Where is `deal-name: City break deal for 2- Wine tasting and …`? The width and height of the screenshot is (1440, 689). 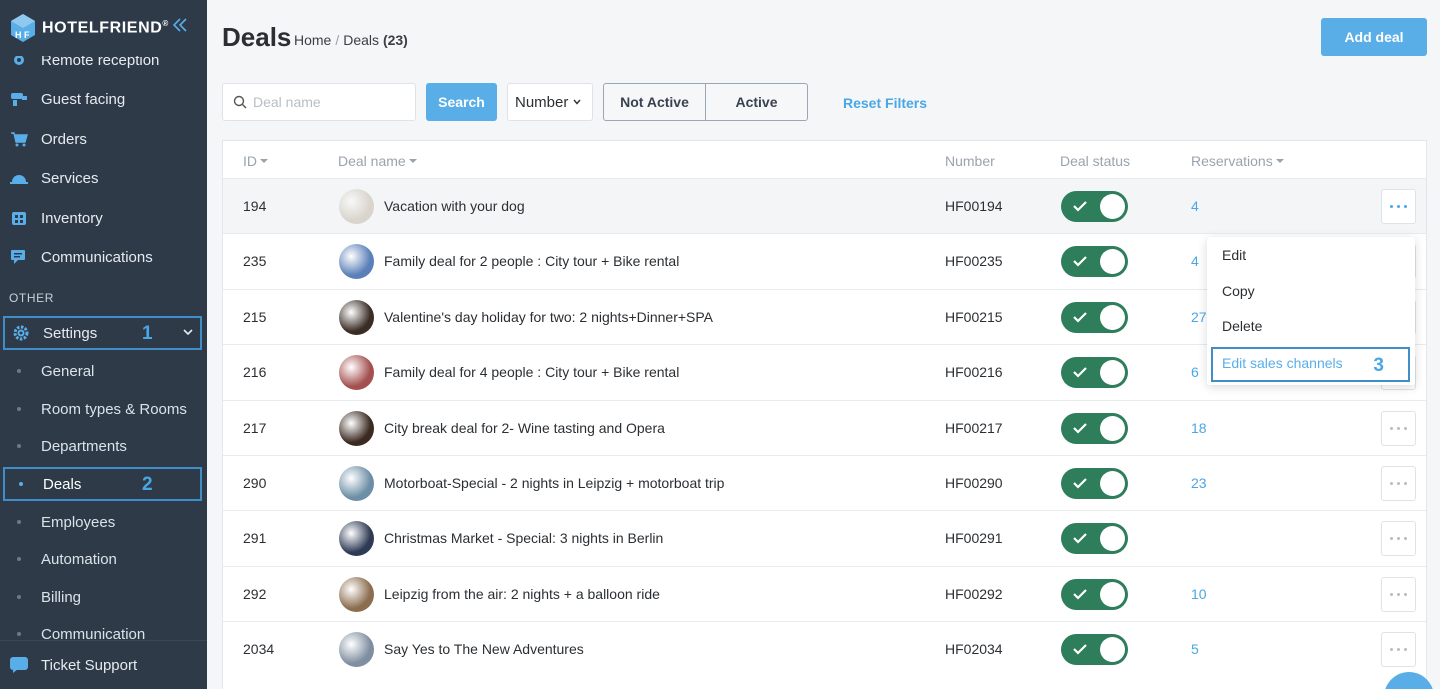
deal-name: City break deal for 2- Wine tasting and … is located at coordinates (524, 428).